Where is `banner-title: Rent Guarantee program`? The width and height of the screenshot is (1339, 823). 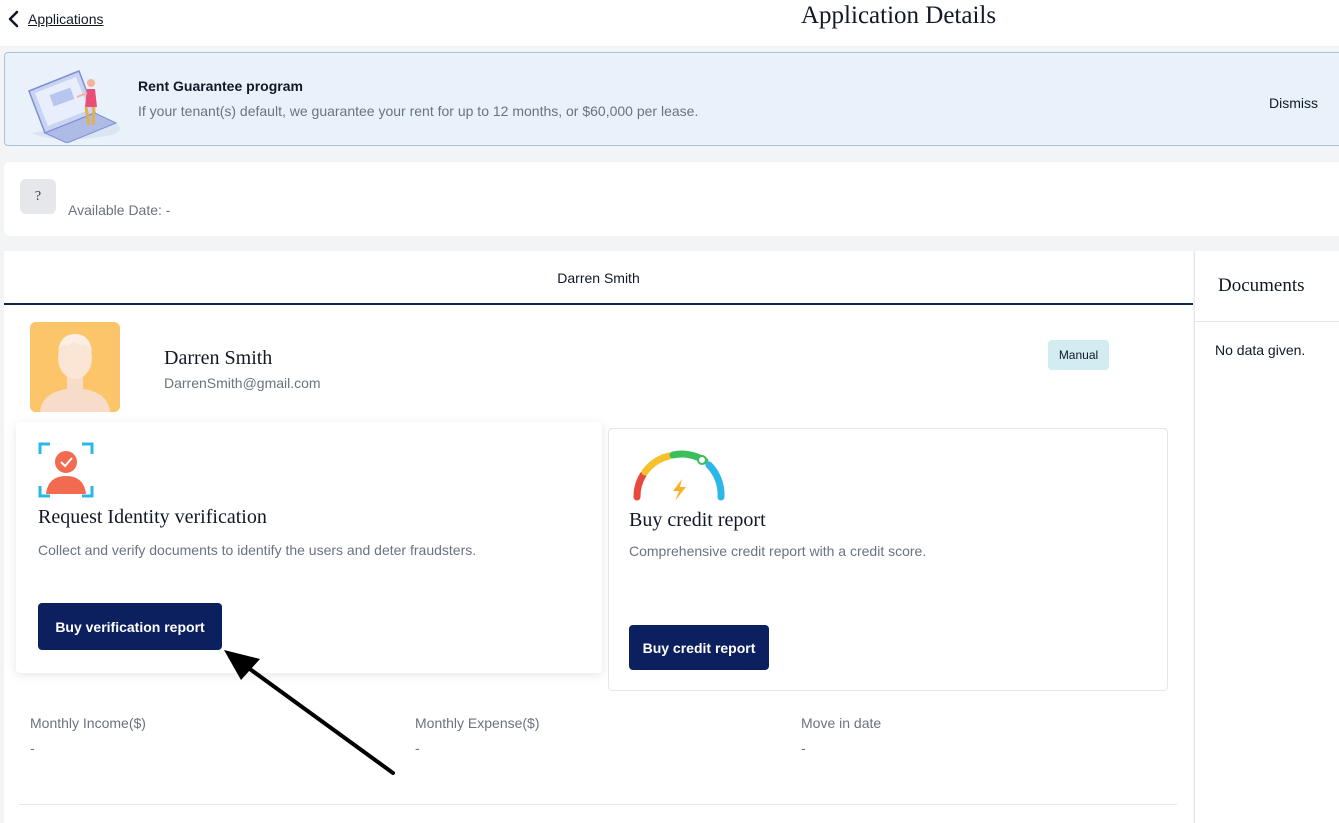
banner-title: Rent Guarantee program is located at coordinates (220, 86).